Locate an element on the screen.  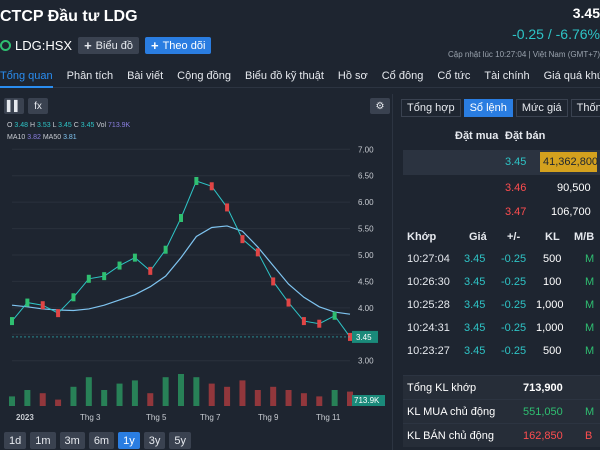
legend-ma50-value: 3.81 is located at coordinates (70, 137).